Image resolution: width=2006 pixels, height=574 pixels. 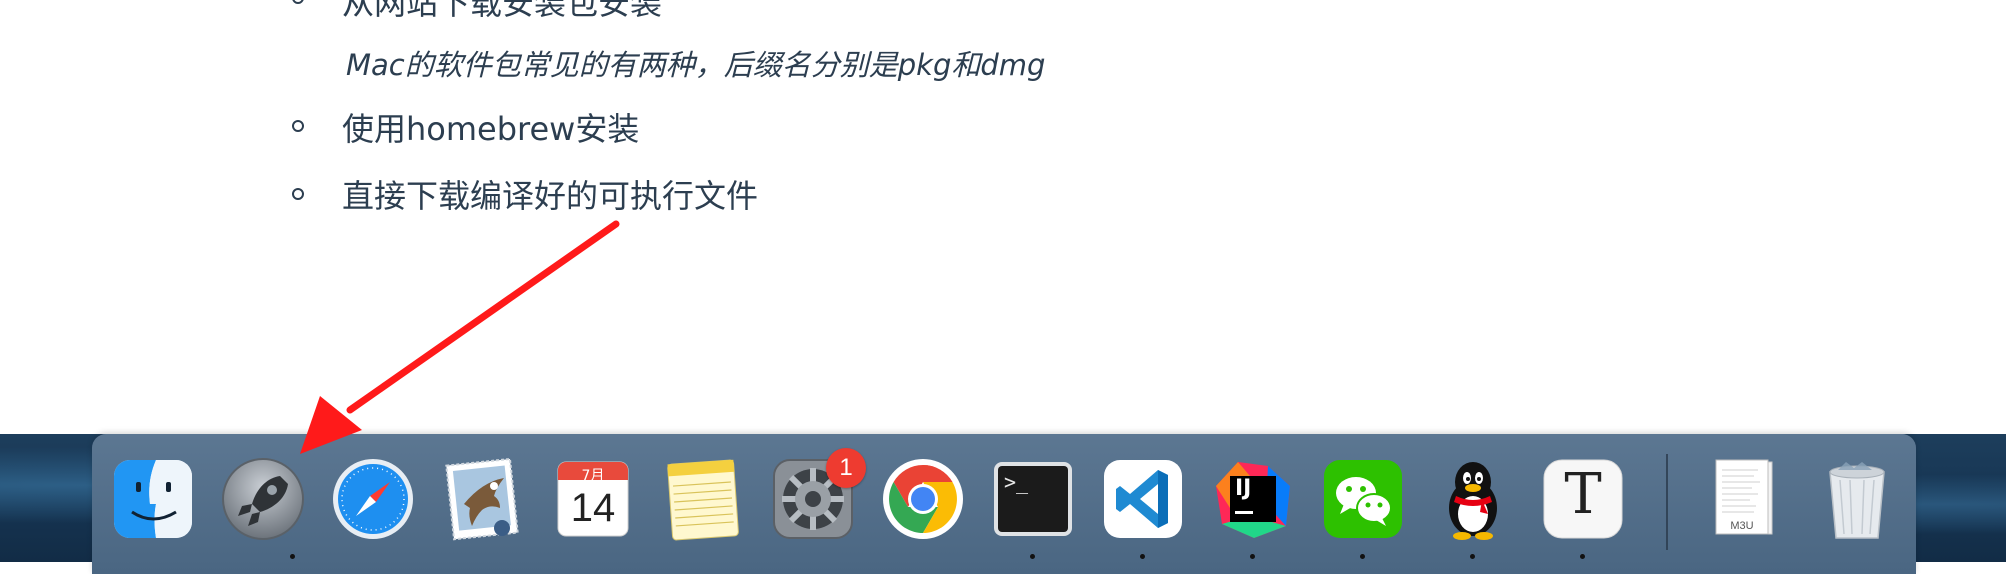 What do you see at coordinates (696, 65) in the screenshot?
I see `note-italic: Mac的软件包常见的有两种，后缀名分别是pkg和dmg` at bounding box center [696, 65].